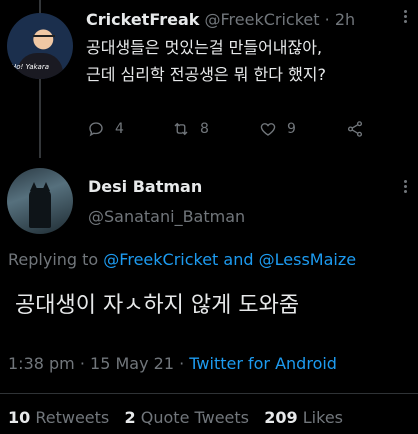 The width and height of the screenshot is (418, 434). I want to click on retweet-count: 8, so click(204, 129).